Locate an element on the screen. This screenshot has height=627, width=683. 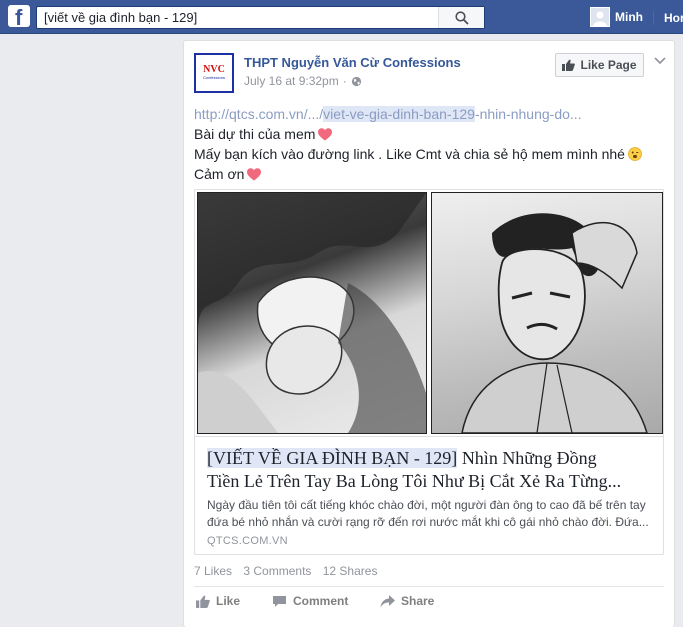
share-label: Share is located at coordinates (418, 601).